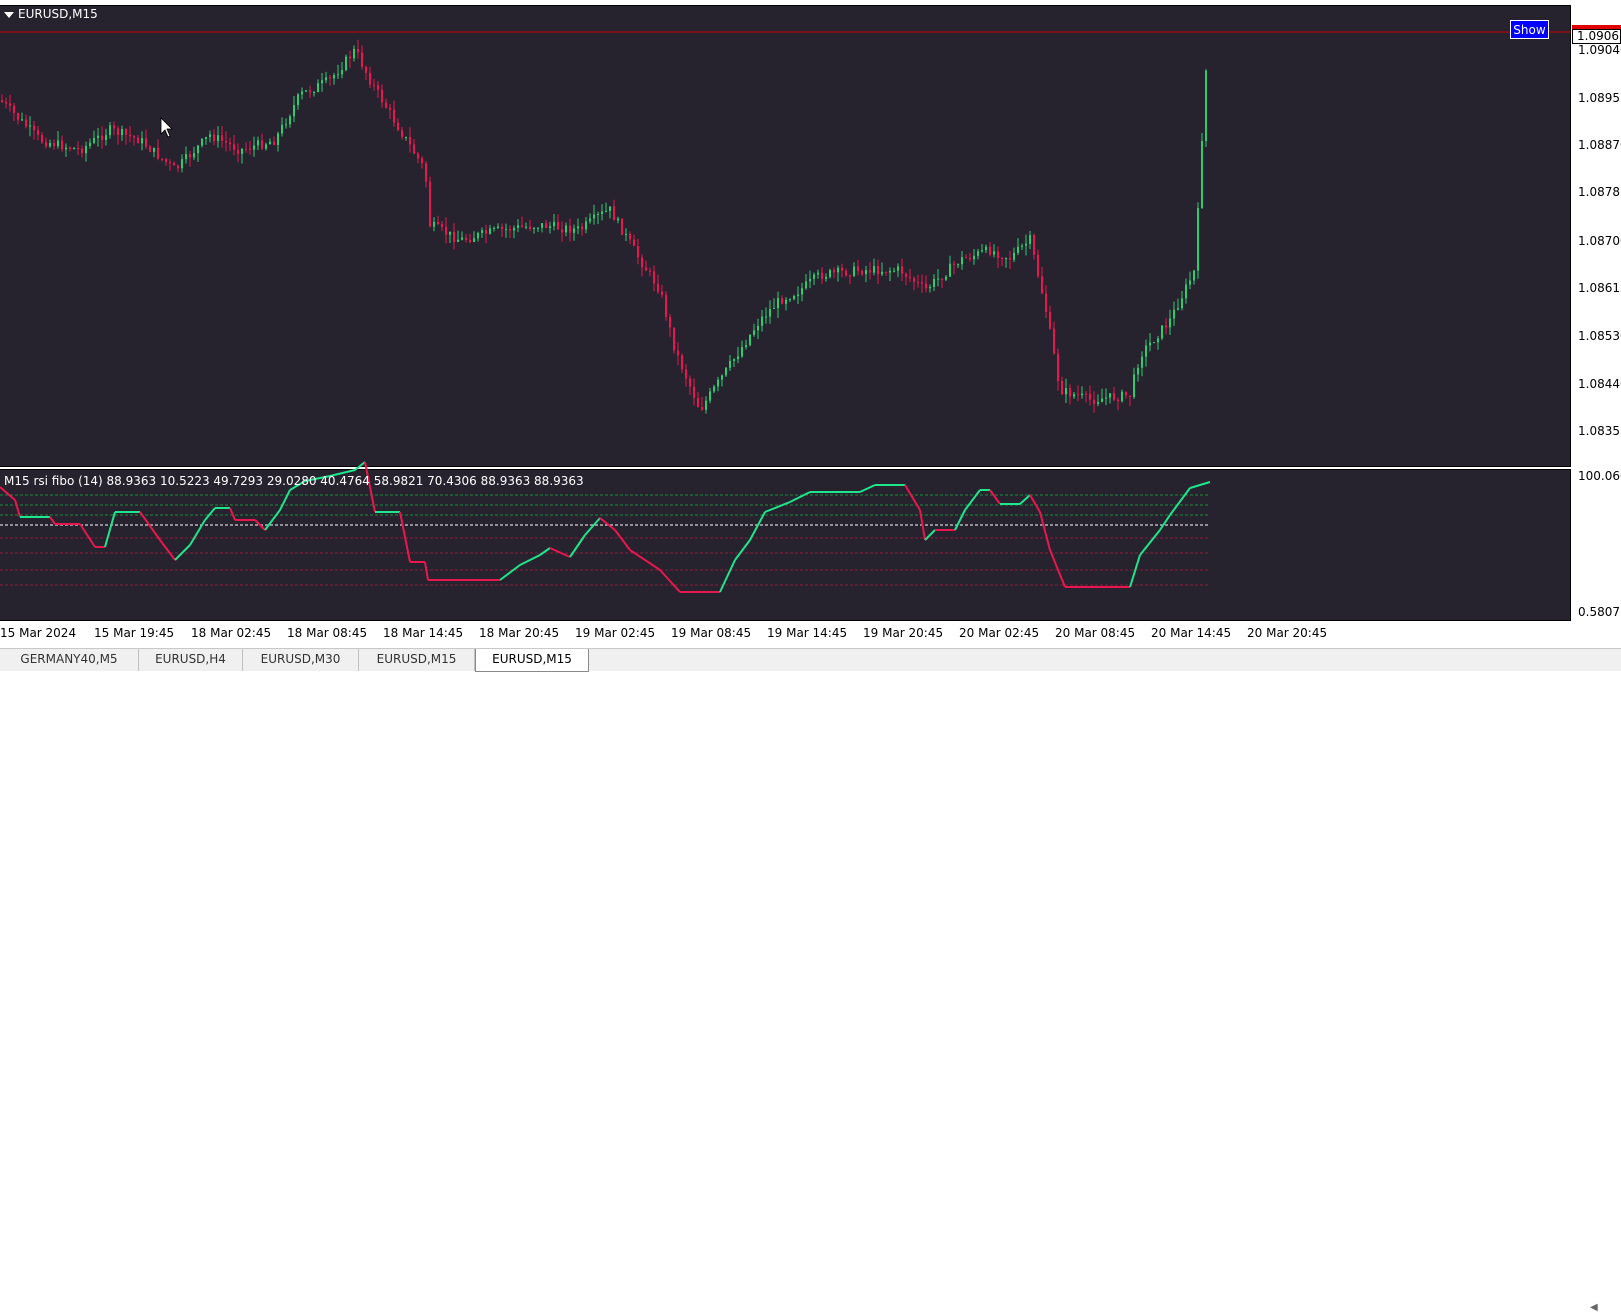 This screenshot has width=1621, height=1313. What do you see at coordinates (1599, 336) in the screenshot?
I see `price-scale-label: 1.08530` at bounding box center [1599, 336].